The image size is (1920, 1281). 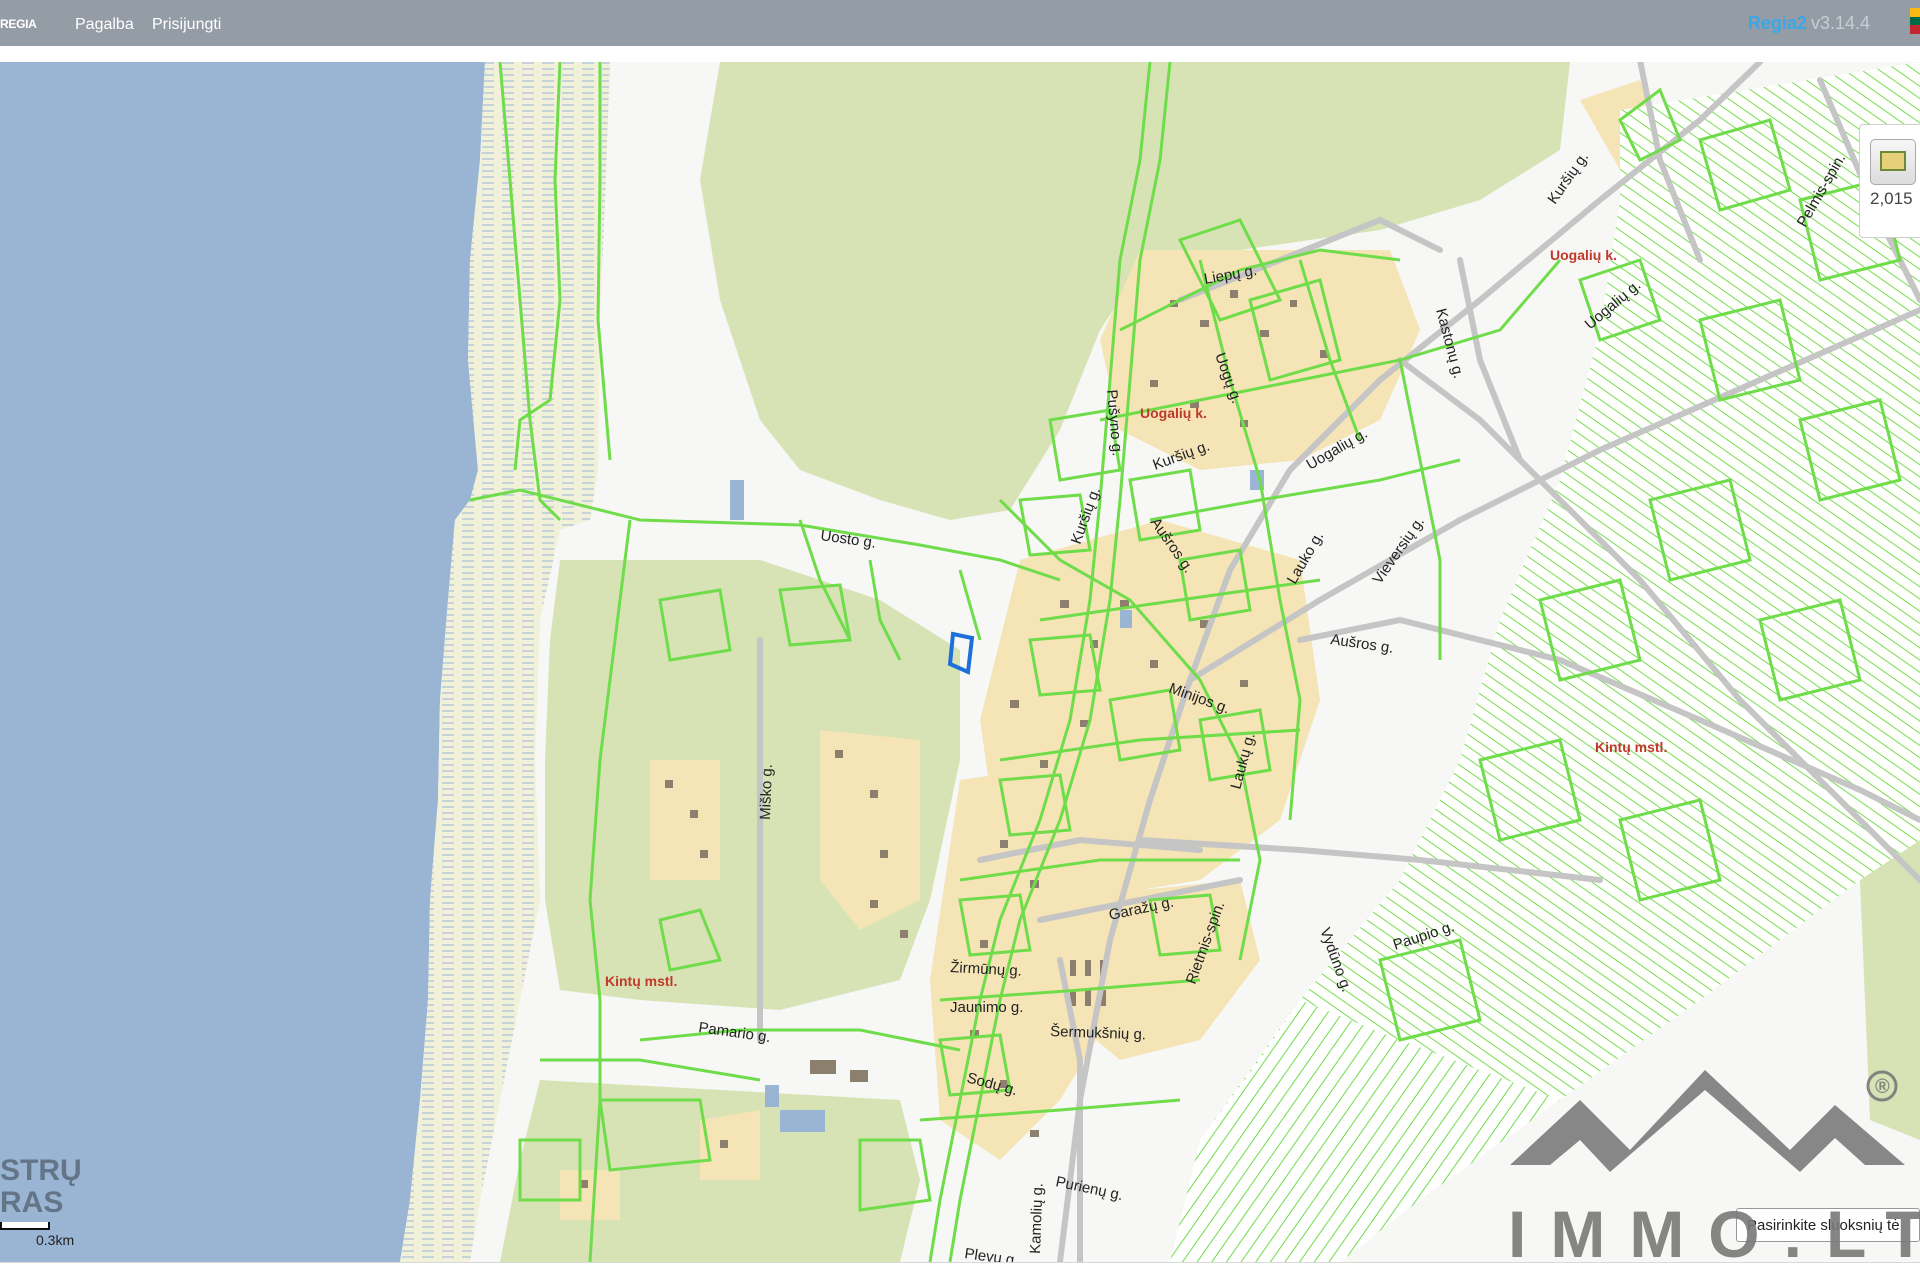 I want to click on menu-login: Prisijungti, so click(x=186, y=25).